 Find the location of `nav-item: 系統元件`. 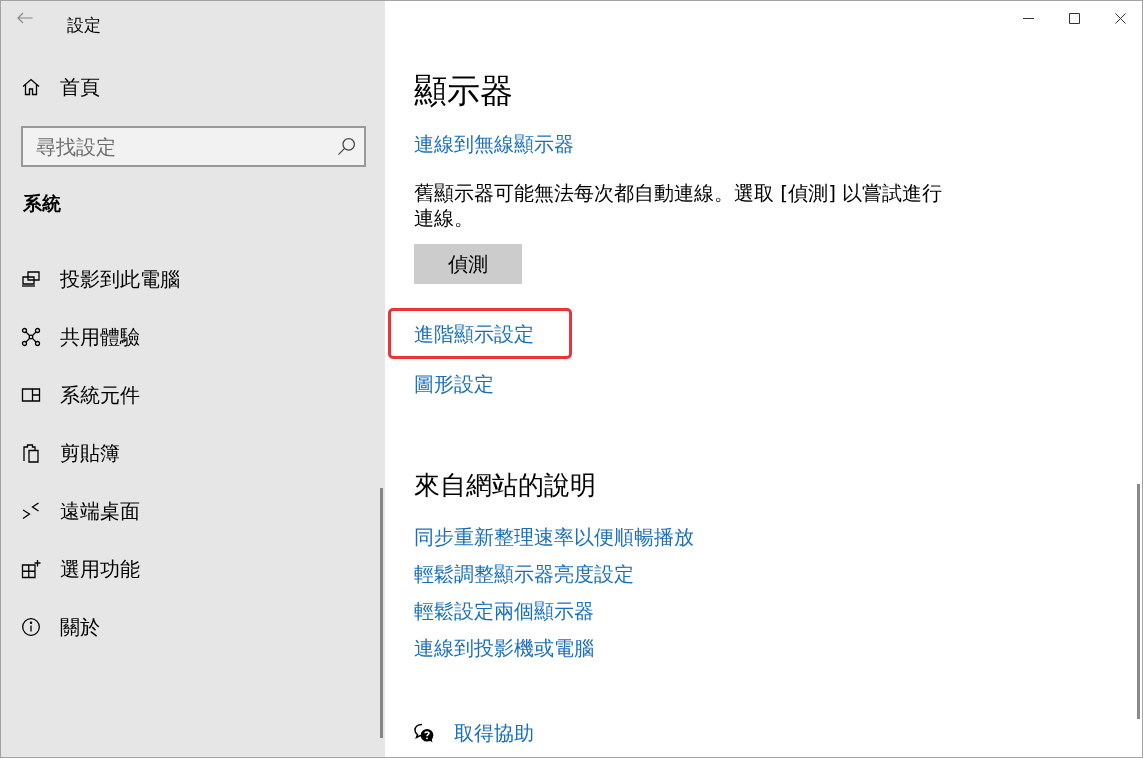

nav-item: 系統元件 is located at coordinates (193, 395).